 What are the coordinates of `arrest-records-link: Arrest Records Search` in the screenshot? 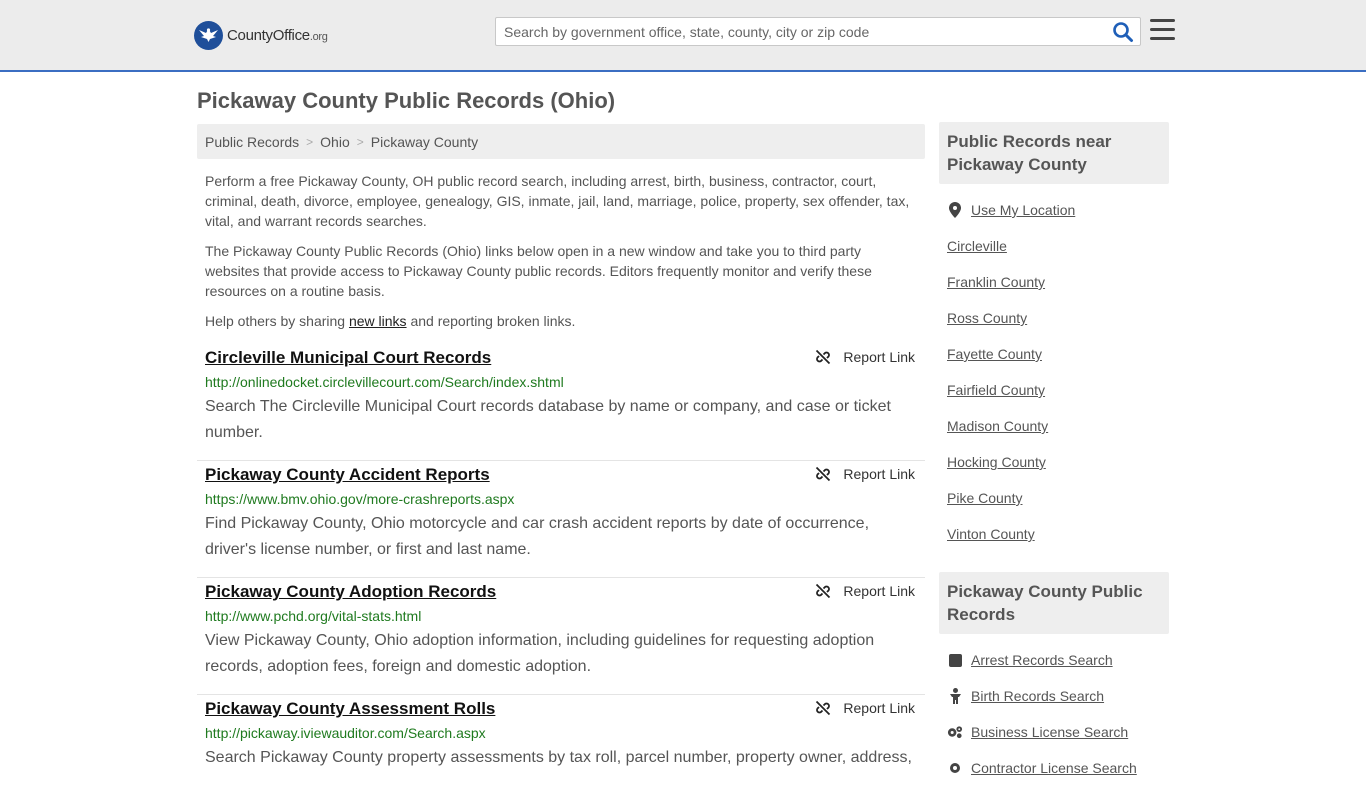 It's located at (1042, 660).